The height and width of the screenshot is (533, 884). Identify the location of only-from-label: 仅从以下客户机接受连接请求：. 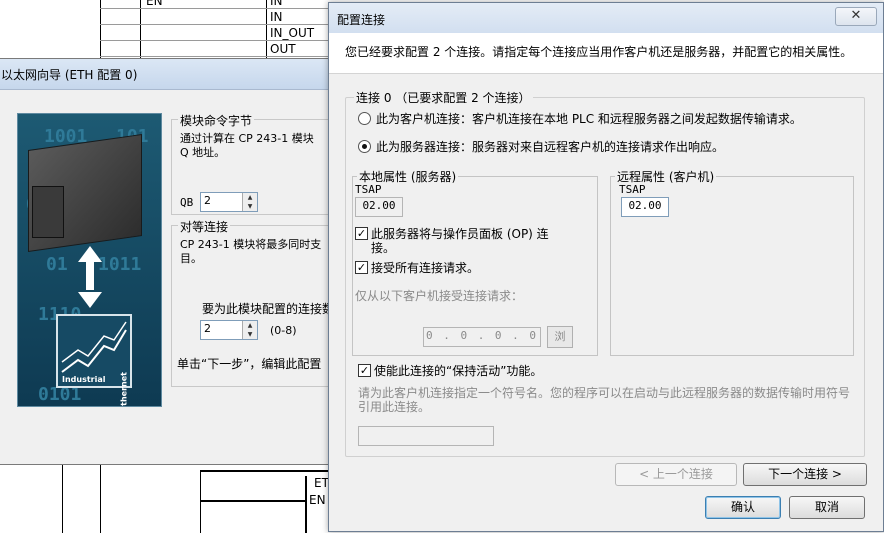
(439, 296).